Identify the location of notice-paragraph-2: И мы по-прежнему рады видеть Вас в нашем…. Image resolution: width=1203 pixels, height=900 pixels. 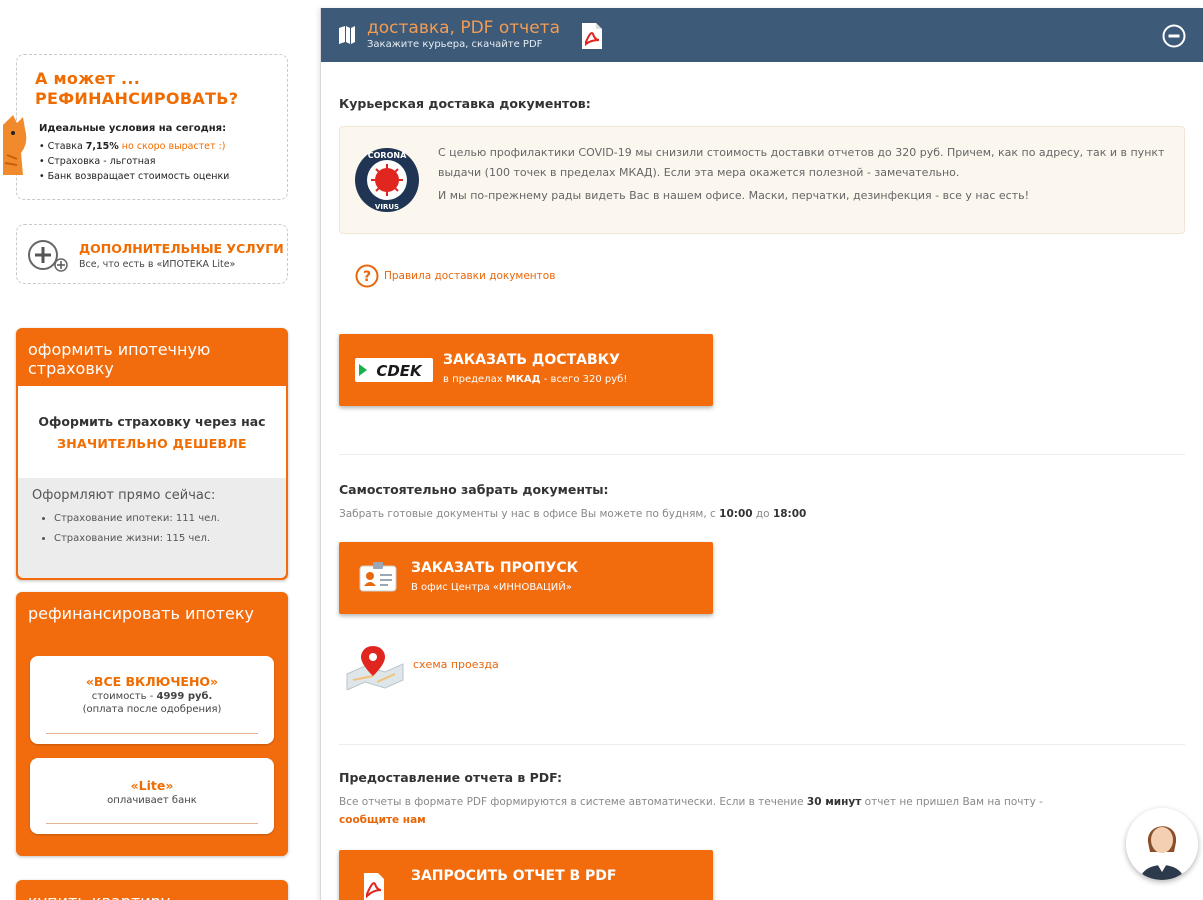
(734, 195).